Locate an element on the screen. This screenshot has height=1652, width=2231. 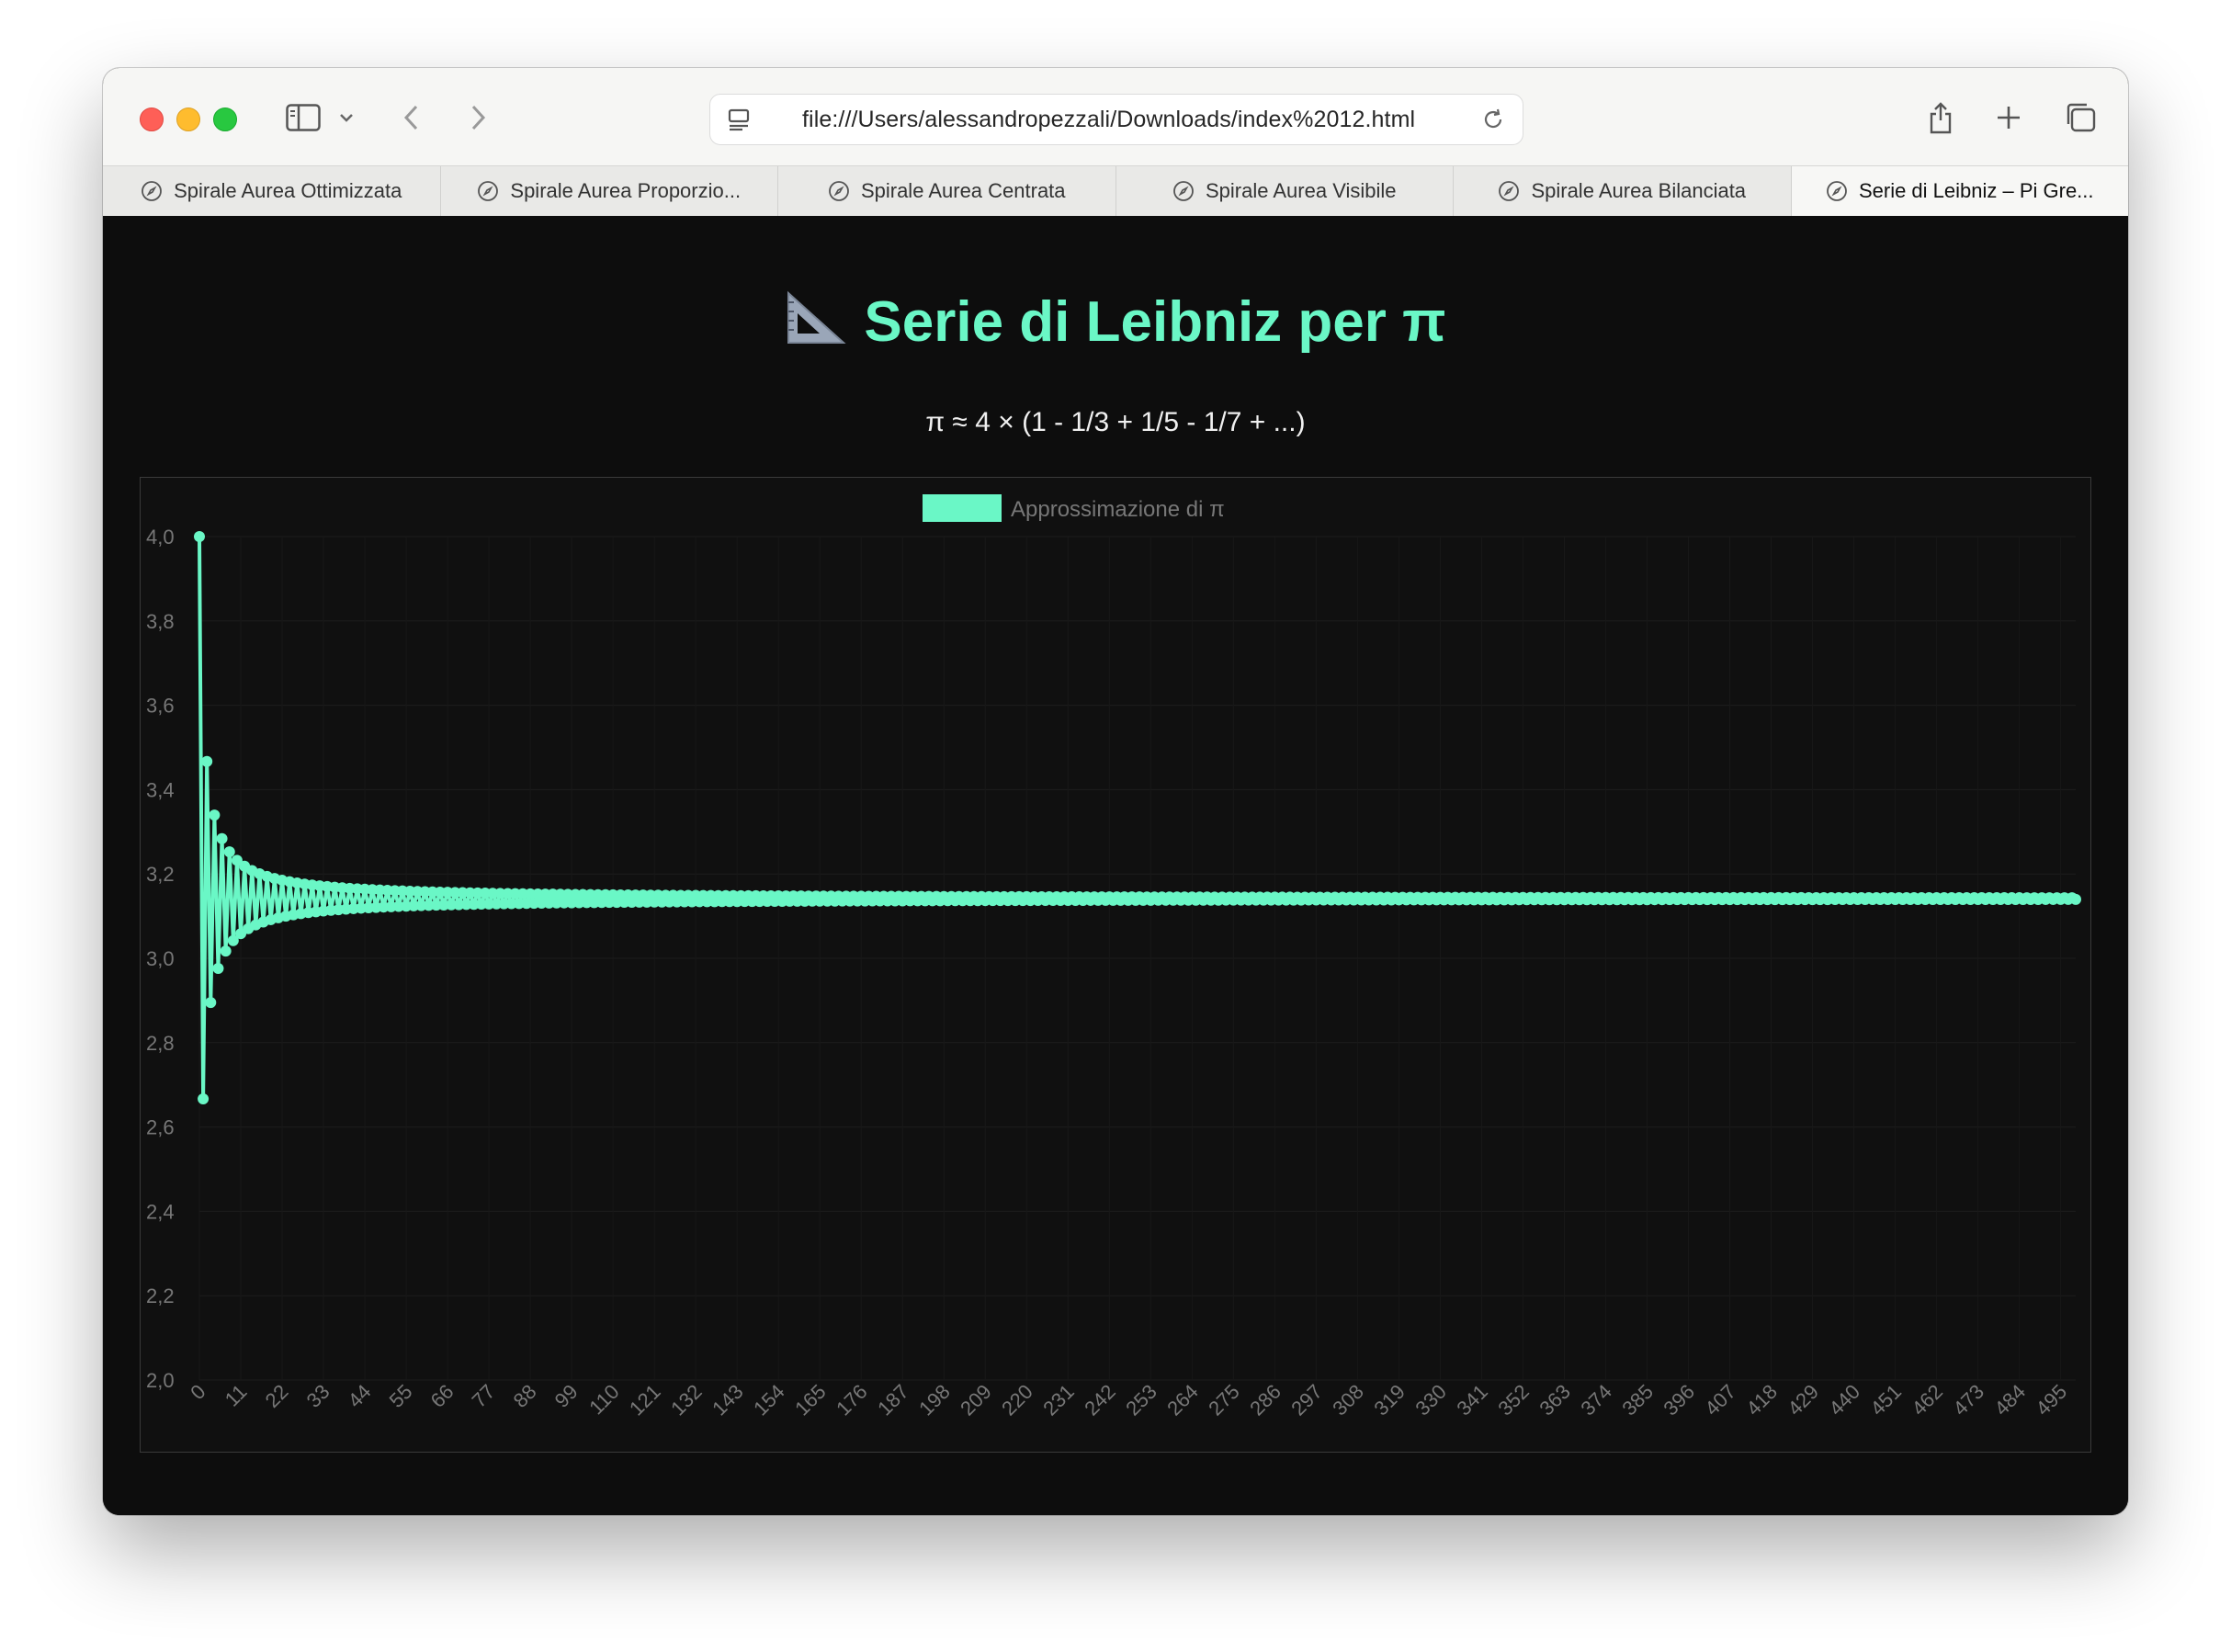
x-tick-label: 396 is located at coordinates (1679, 1400).